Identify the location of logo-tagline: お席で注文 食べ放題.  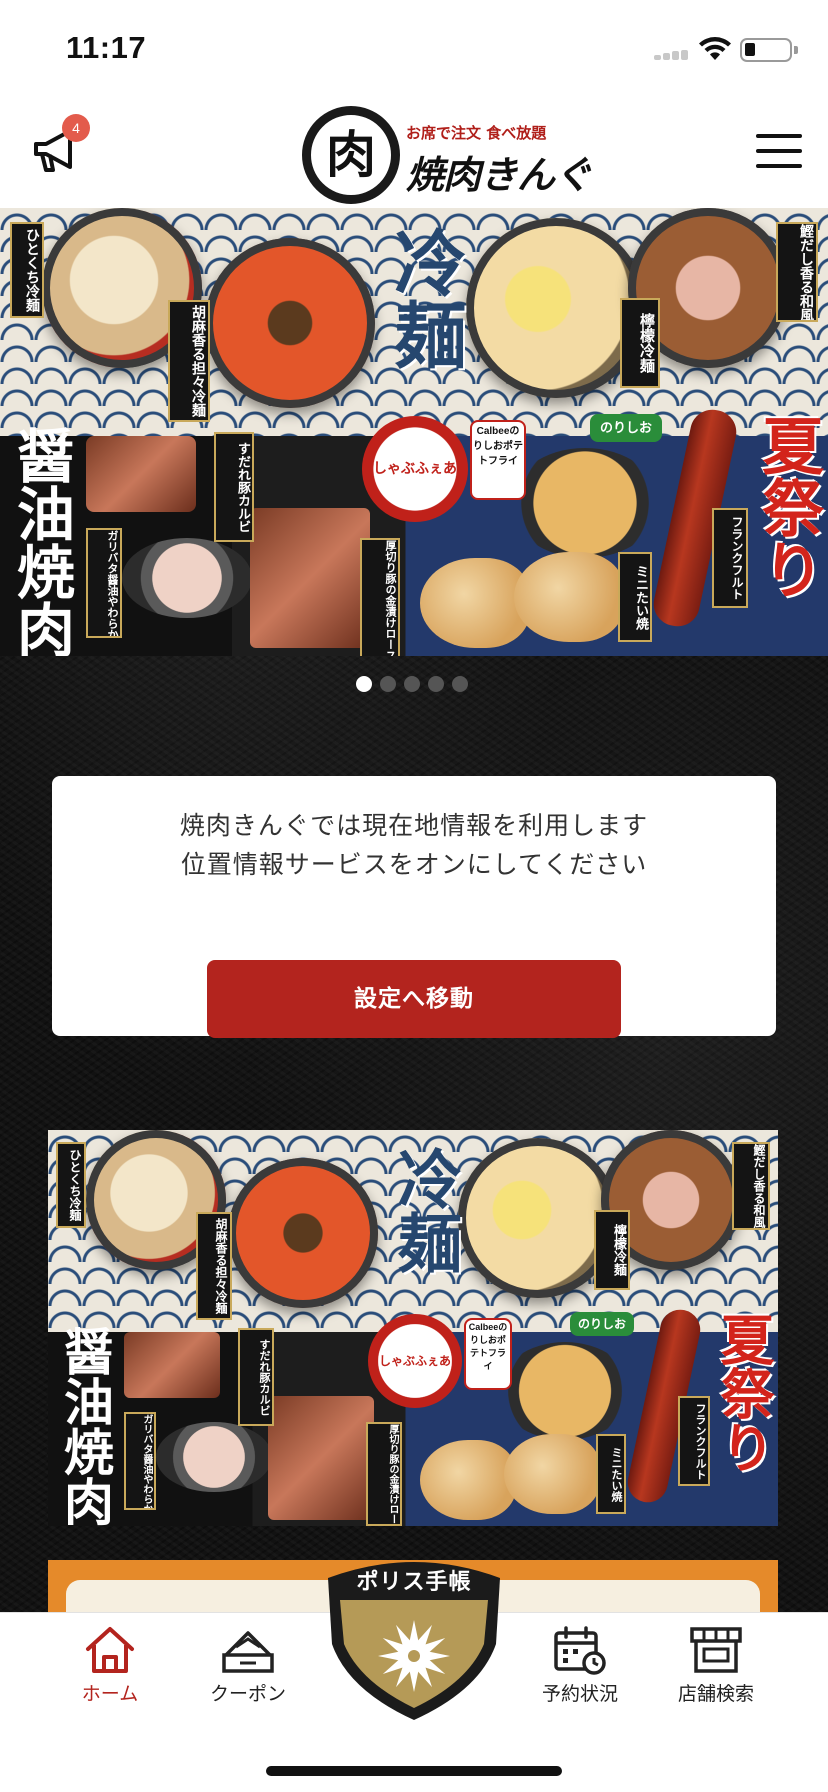
(476, 133).